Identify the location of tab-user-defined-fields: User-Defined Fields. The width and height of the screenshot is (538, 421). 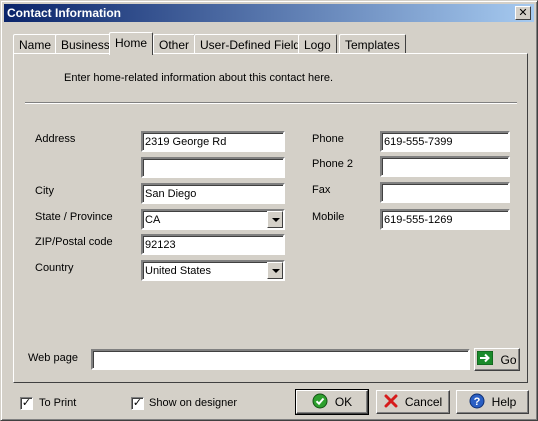
(253, 44).